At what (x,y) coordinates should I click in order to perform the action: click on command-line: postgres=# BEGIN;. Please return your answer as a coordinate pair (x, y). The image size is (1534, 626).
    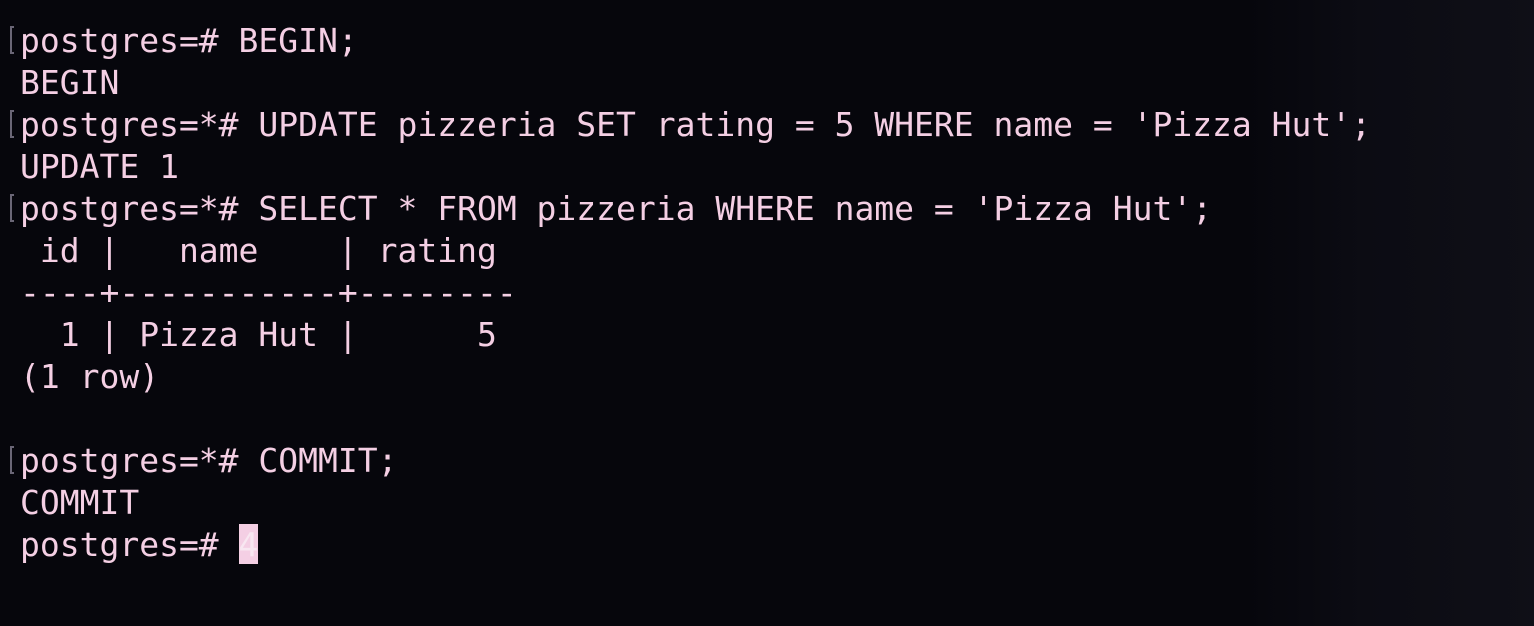
    Looking at the image, I should click on (690, 41).